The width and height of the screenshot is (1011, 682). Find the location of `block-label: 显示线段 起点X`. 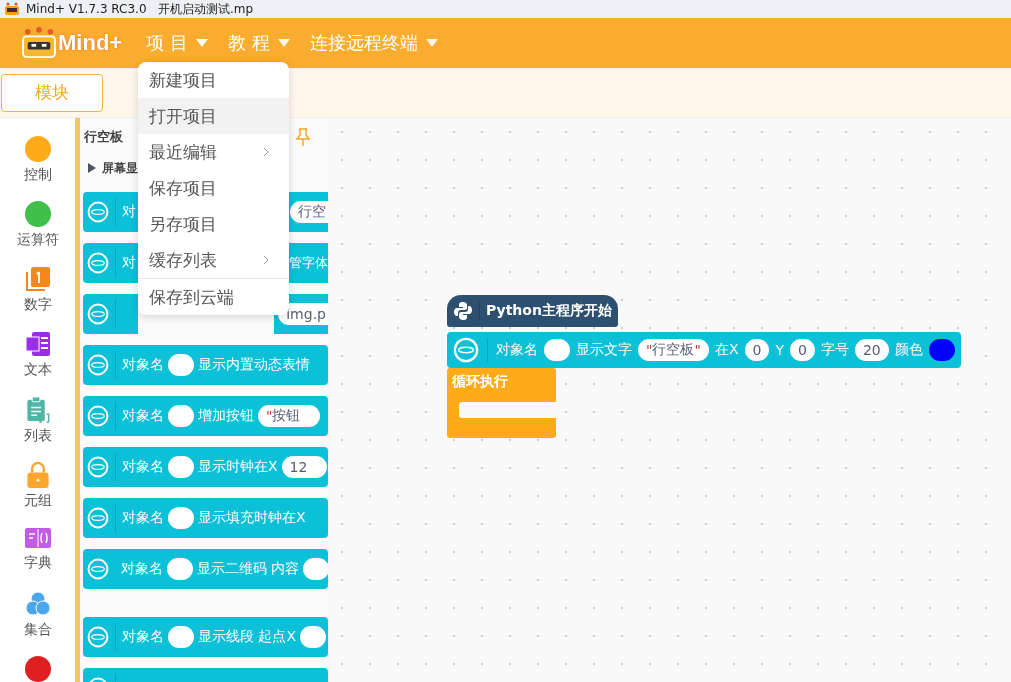

block-label: 显示线段 起点X is located at coordinates (247, 637).